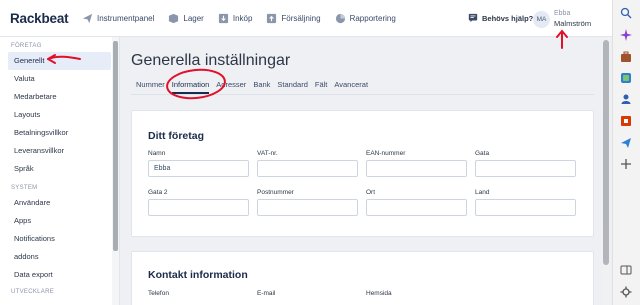 Image resolution: width=640 pixels, height=305 pixels. Describe the element at coordinates (307, 207) in the screenshot. I see `postnummer-input` at that location.